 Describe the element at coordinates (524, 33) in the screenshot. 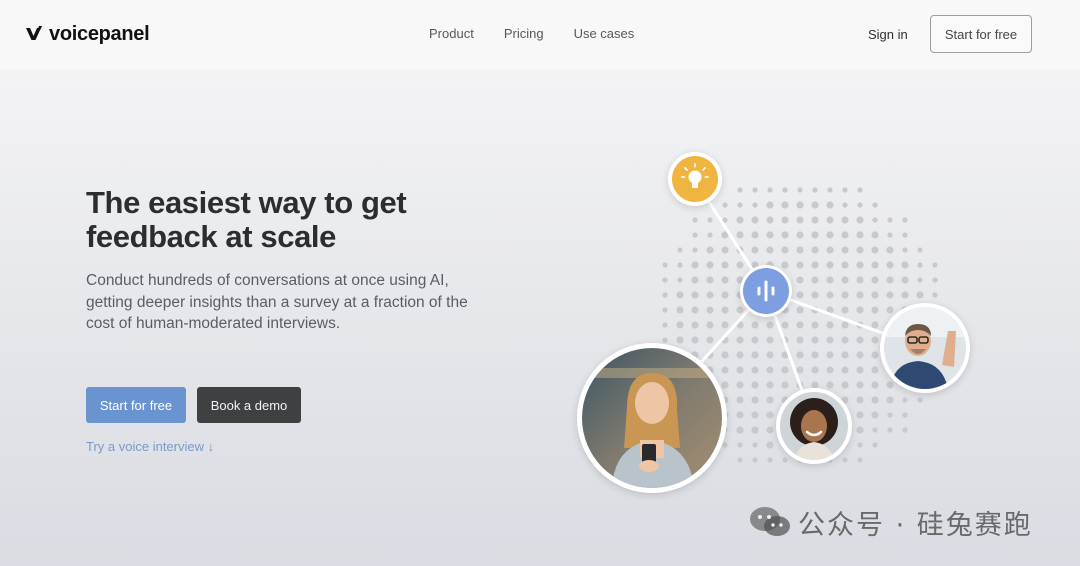

I see `nav-pricing: Pricing` at that location.